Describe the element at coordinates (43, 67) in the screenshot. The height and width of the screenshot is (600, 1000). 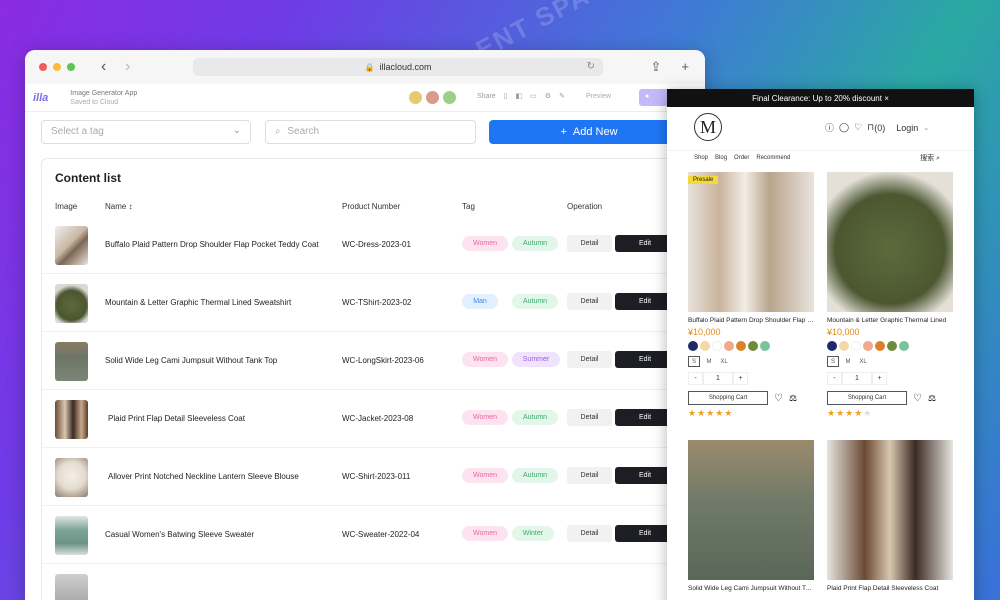
I see `close-dot` at that location.